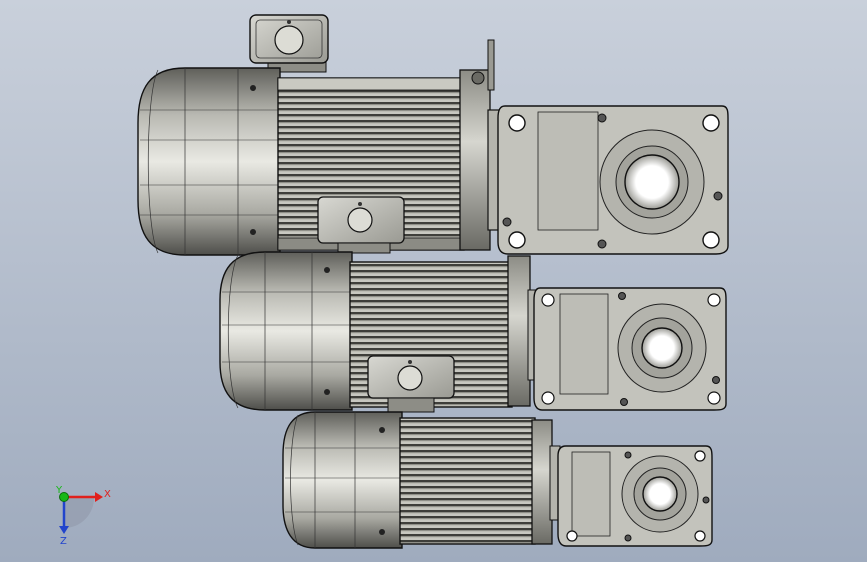 The image size is (867, 562). What do you see at coordinates (289, 43) in the screenshot?
I see `terminal-box-top` at bounding box center [289, 43].